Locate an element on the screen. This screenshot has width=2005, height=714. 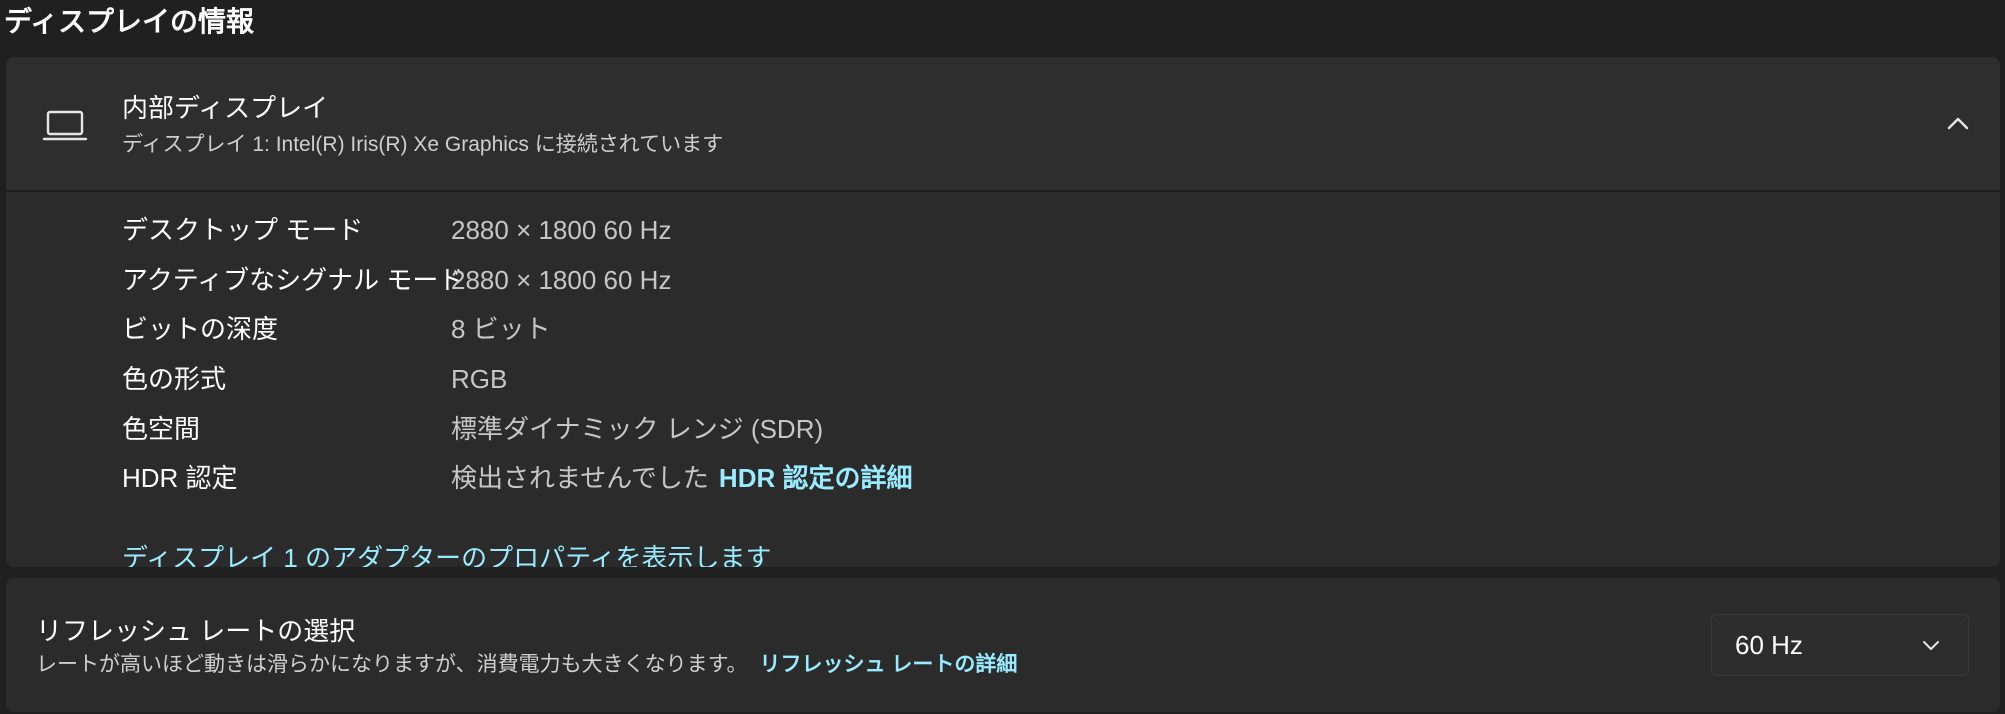
chevron-down-icon is located at coordinates (1931, 645).